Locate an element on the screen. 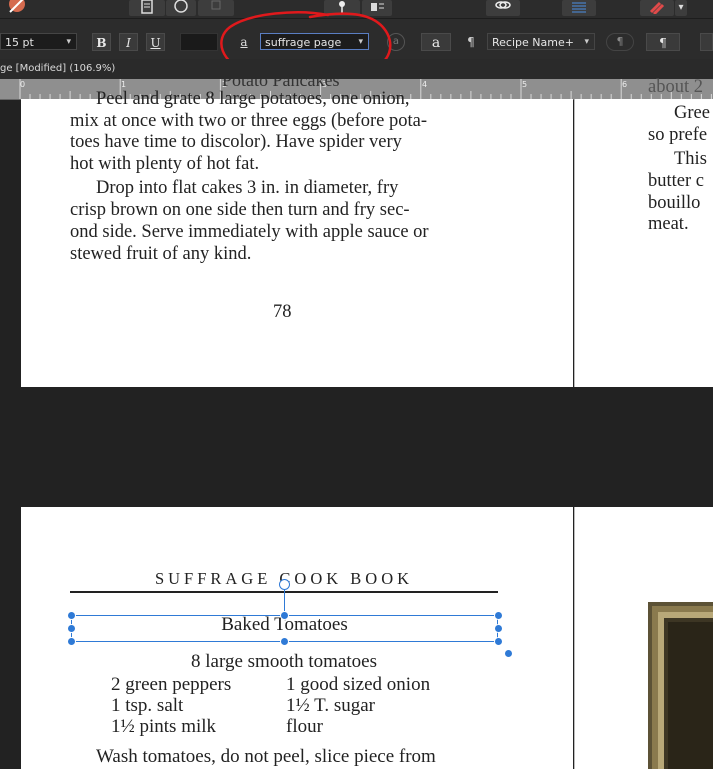  picture-frame-image is located at coordinates (680, 685).